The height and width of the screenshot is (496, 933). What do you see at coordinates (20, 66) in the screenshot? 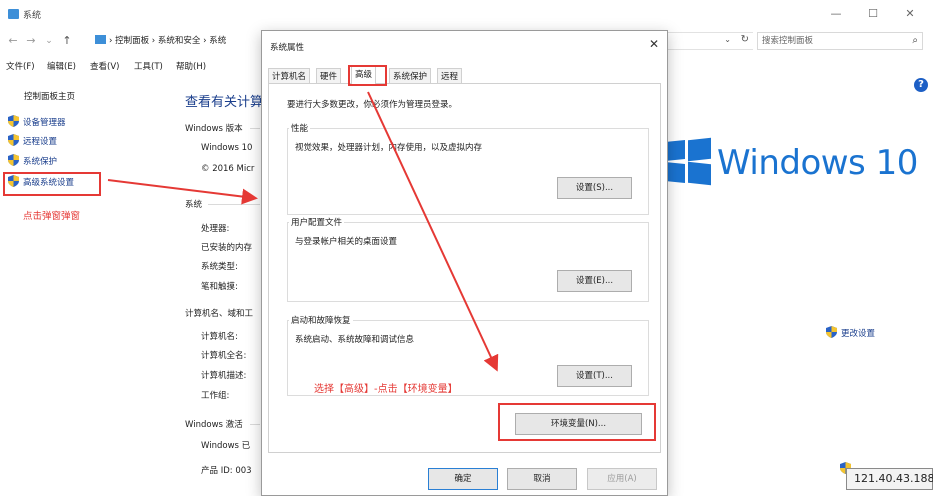
I see `menu-file: 文件(F)` at bounding box center [20, 66].